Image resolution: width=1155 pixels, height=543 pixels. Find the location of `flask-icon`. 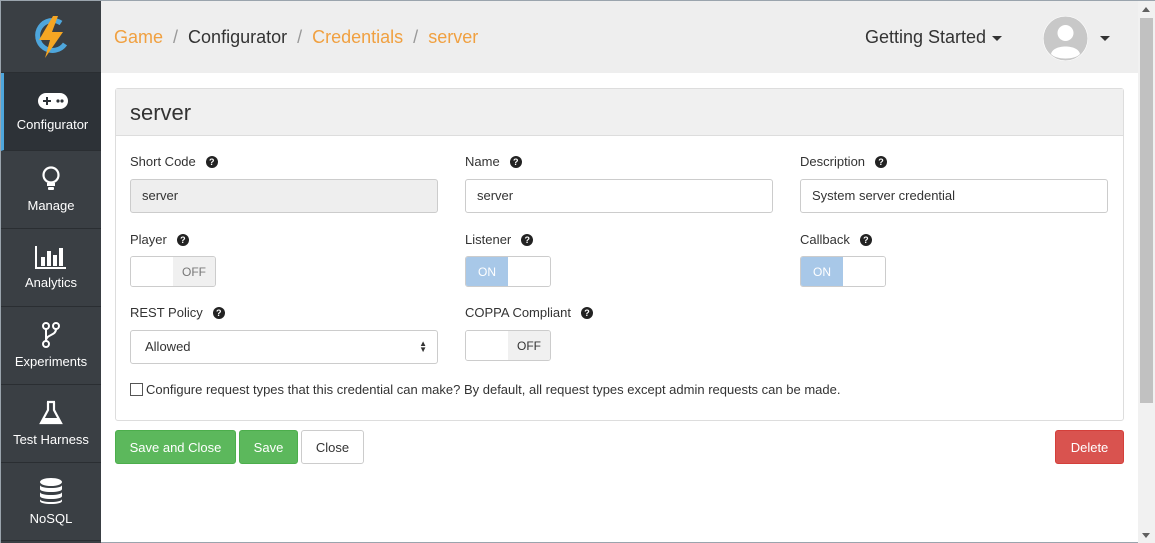

flask-icon is located at coordinates (51, 412).